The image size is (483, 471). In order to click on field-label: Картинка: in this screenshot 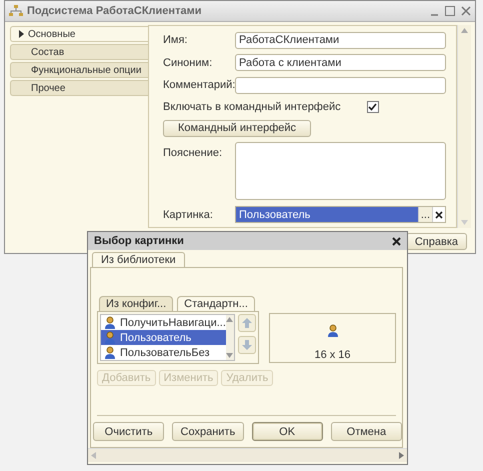, I will do `click(188, 214)`.